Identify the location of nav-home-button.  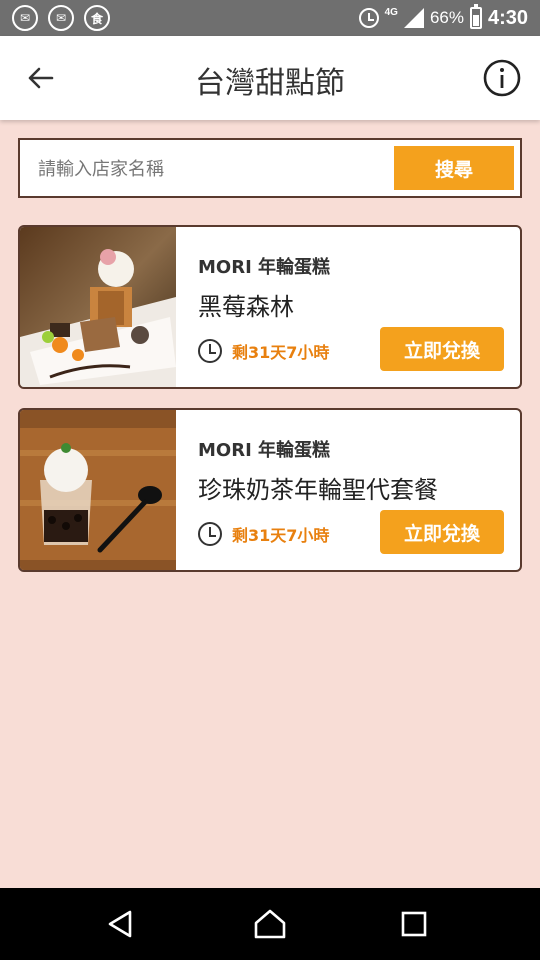
(270, 924).